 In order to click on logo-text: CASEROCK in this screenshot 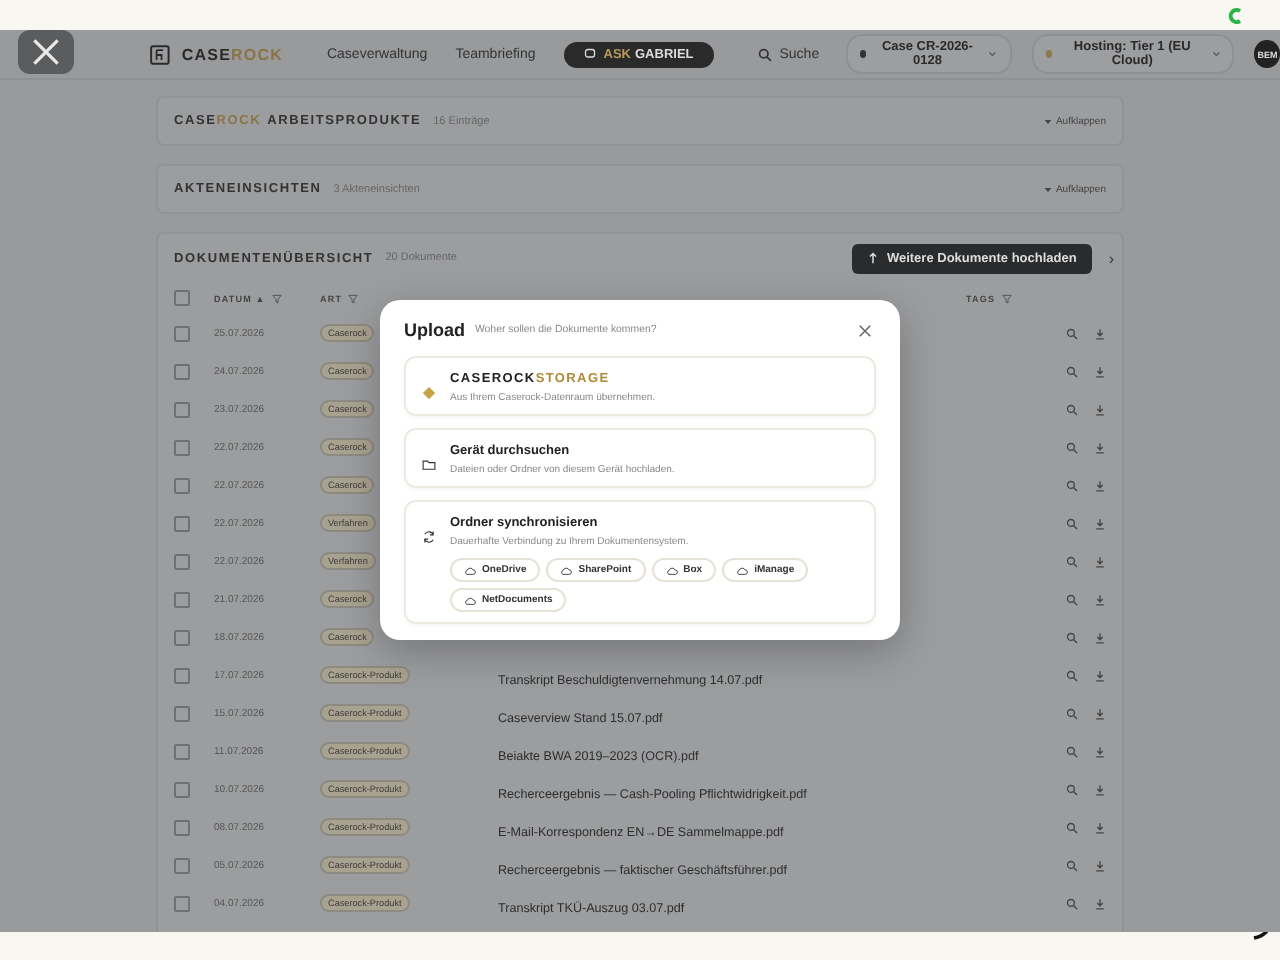, I will do `click(232, 54)`.